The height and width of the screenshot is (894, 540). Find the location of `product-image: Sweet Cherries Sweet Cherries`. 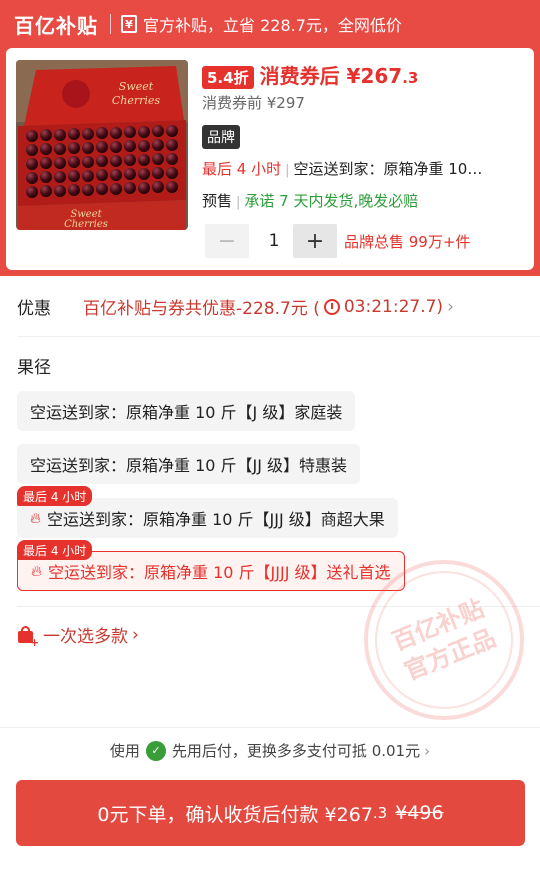

product-image: Sweet Cherries Sweet Cherries is located at coordinates (102, 145).